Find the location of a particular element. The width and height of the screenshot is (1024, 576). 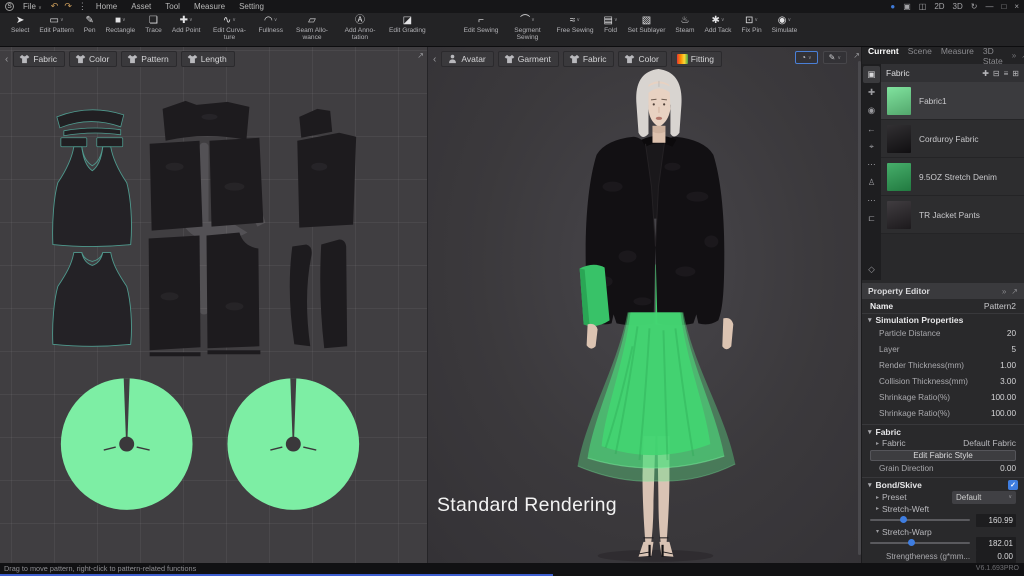

toolbar-tool: ⌒∨ Segment Sewing is located at coordinates (527, 28).